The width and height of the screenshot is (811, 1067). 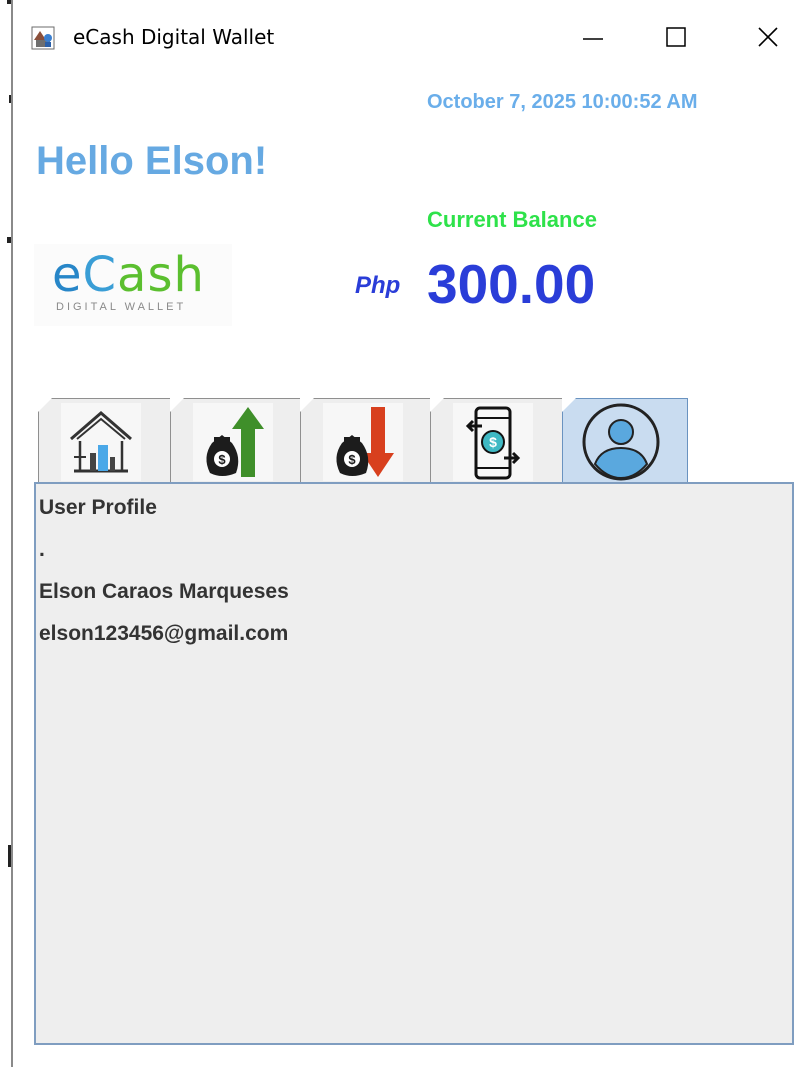 I want to click on app-icon, so click(x=43, y=38).